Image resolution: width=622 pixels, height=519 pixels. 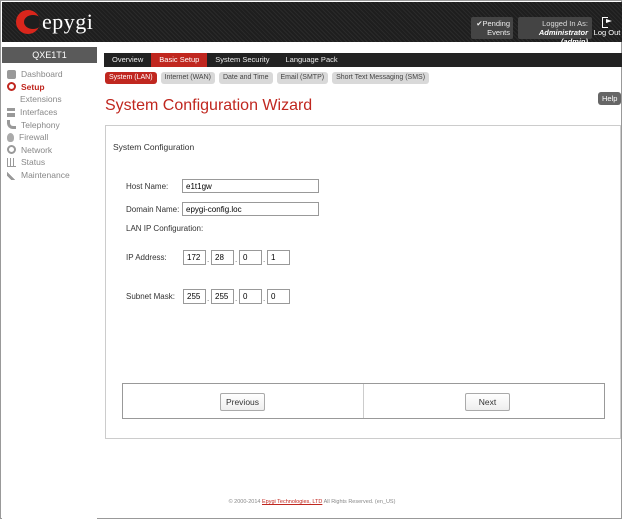 What do you see at coordinates (250, 209) in the screenshot?
I see `domain-name-input` at bounding box center [250, 209].